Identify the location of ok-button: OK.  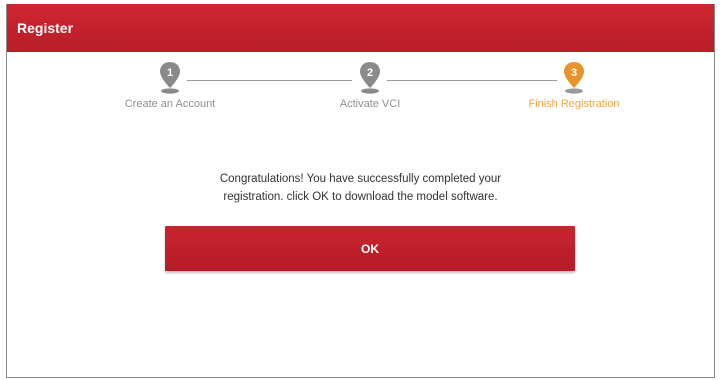
(370, 248).